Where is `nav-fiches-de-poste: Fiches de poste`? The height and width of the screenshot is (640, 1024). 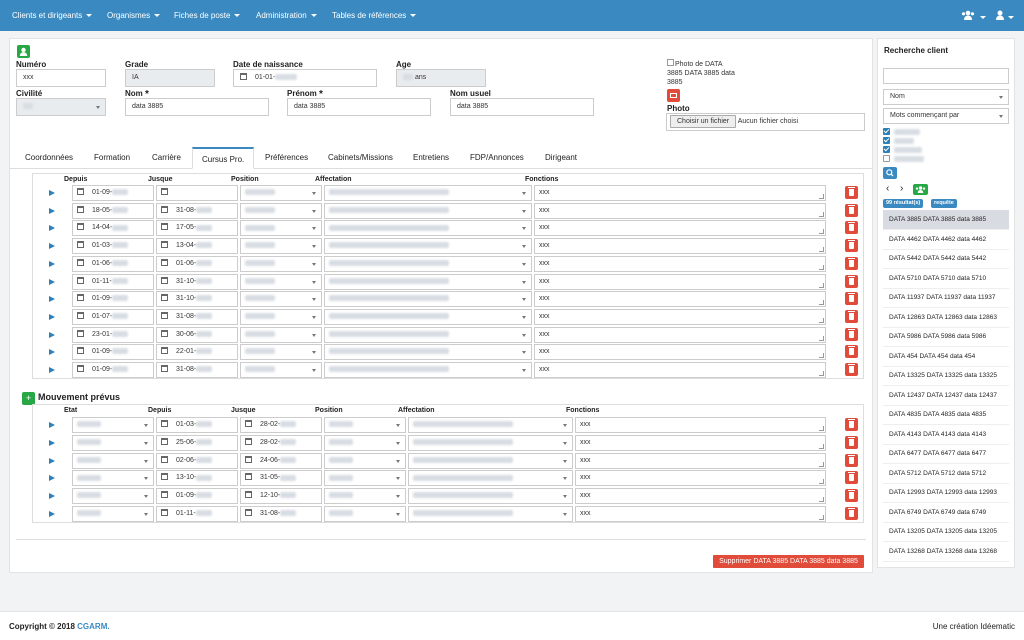 nav-fiches-de-poste: Fiches de poste is located at coordinates (207, 15).